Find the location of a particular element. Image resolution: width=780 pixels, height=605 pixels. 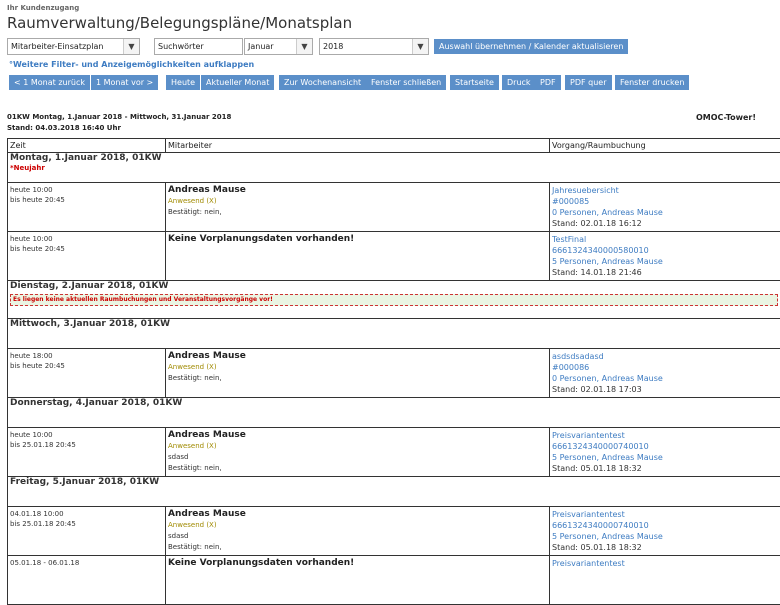

page-title: Raumverwaltung/Belegungspläne/Monatsplan is located at coordinates (179, 23).